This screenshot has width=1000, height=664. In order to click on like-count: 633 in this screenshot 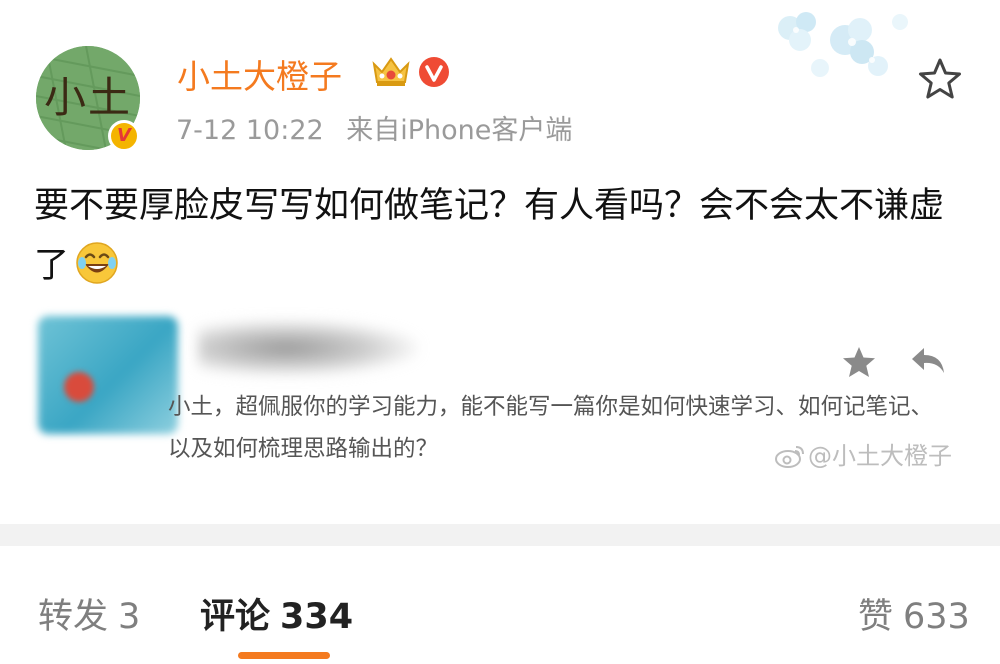, I will do `click(936, 617)`.